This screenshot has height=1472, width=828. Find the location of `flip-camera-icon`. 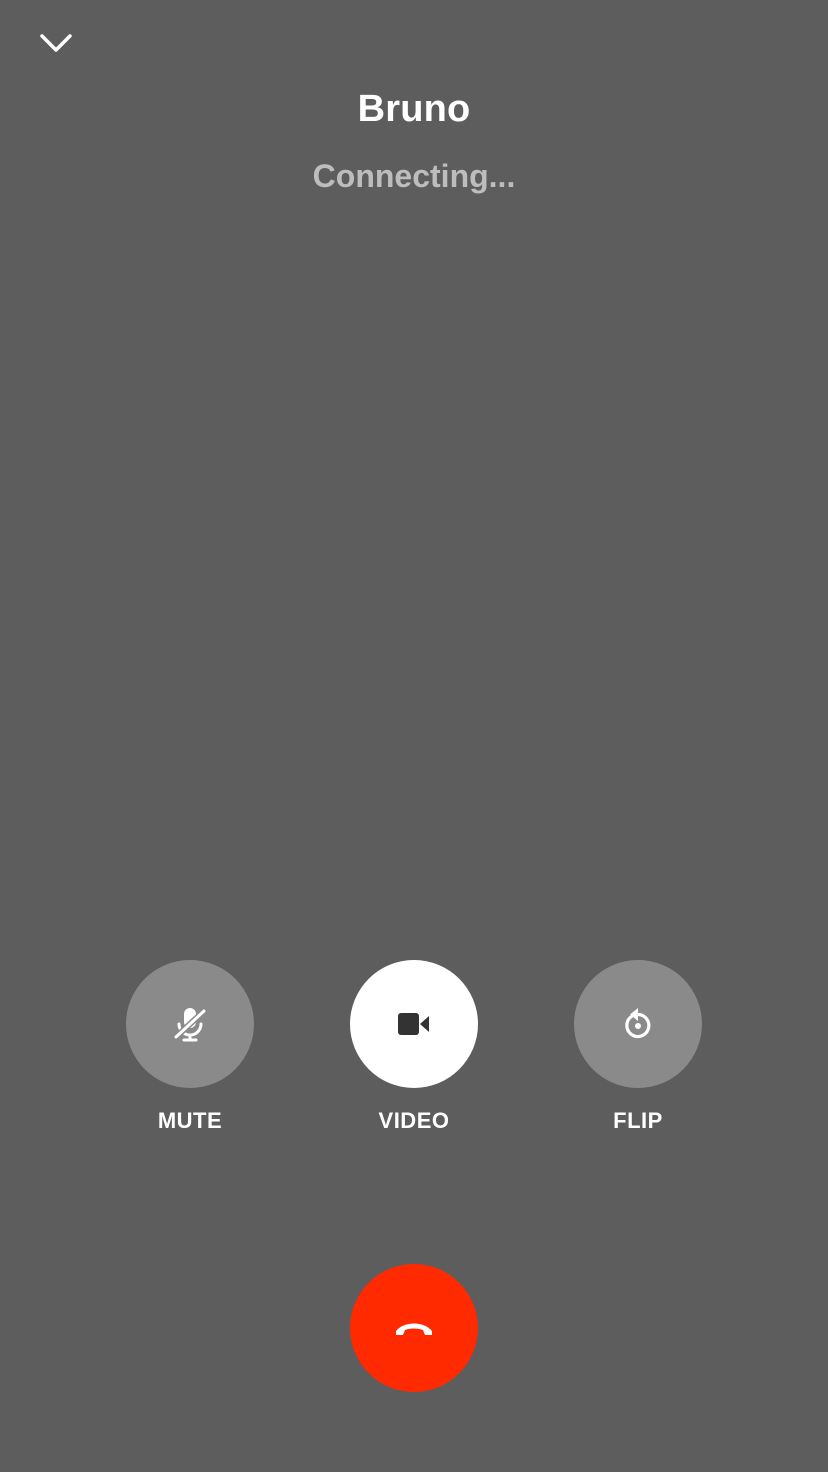

flip-camera-icon is located at coordinates (638, 1023).